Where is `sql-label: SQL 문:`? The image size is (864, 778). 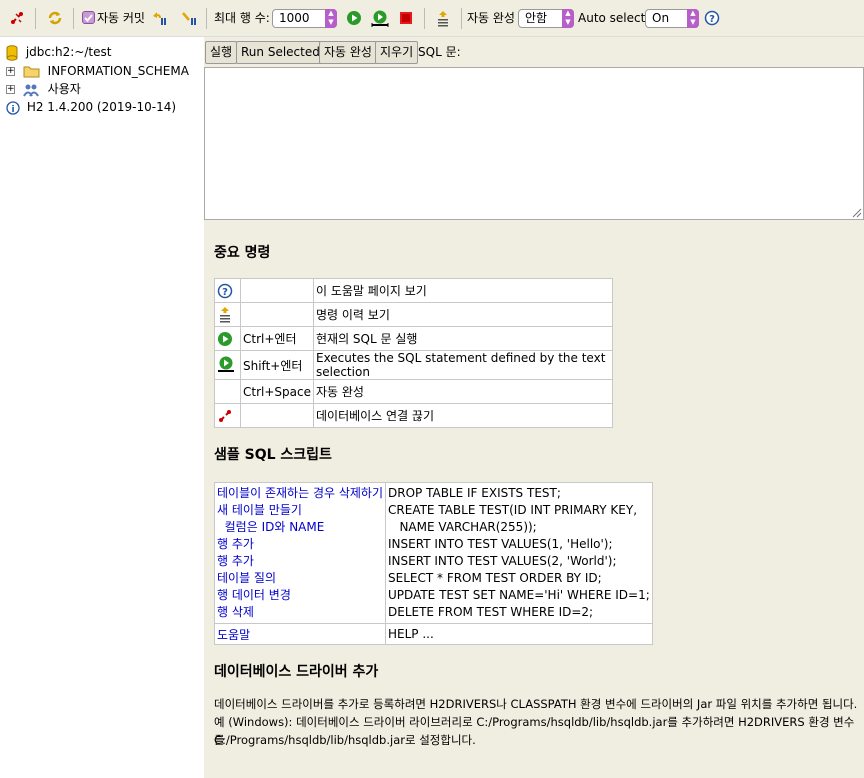 sql-label: SQL 문: is located at coordinates (439, 52).